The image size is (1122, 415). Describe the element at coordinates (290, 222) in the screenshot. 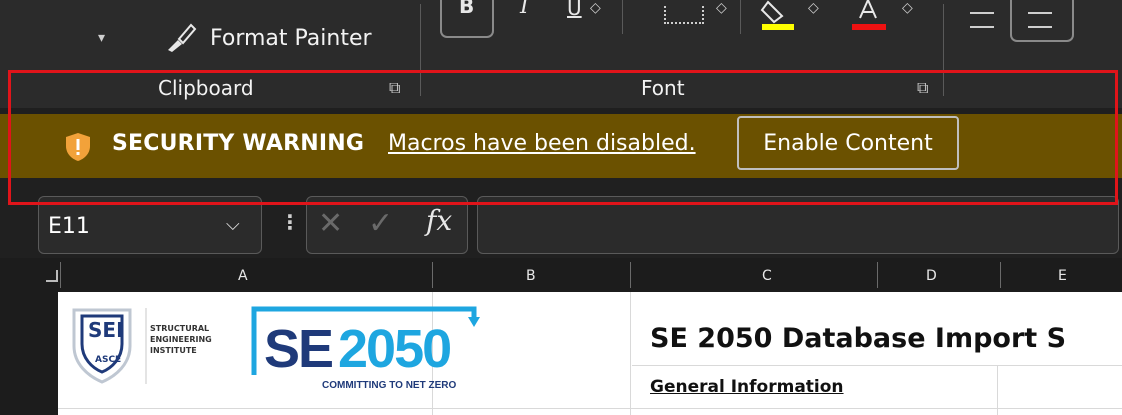

I see `more-options-icon: ⋮` at that location.